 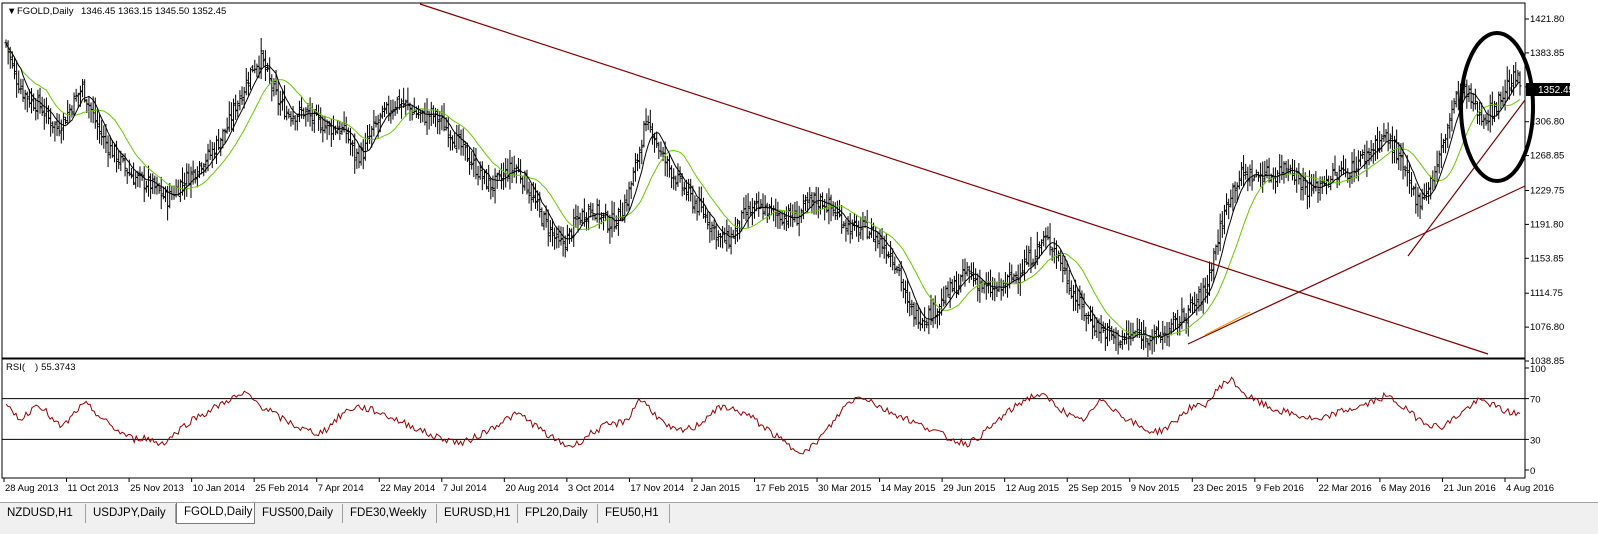 I want to click on tab-feu50-h1: FEU50,H1, so click(x=634, y=513).